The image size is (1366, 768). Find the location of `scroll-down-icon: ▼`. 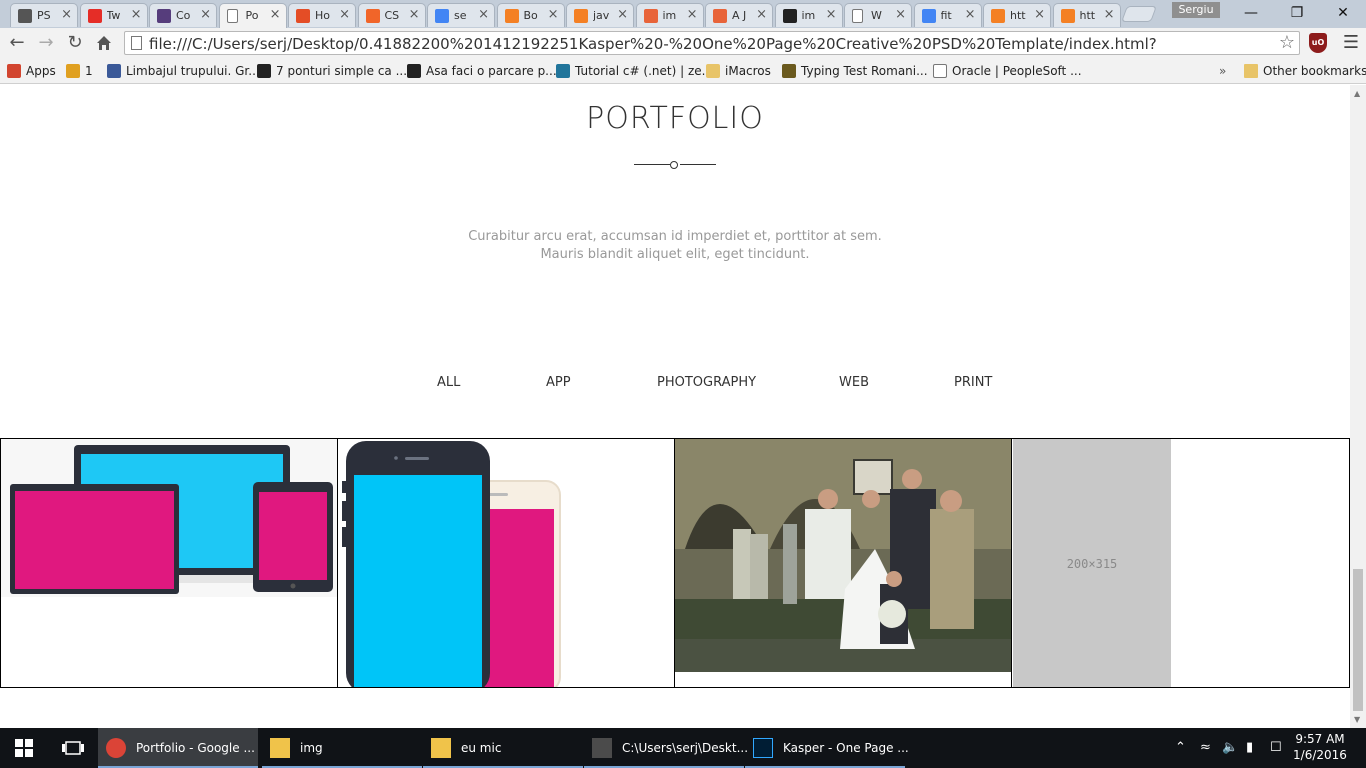

scroll-down-icon: ▼ is located at coordinates (1357, 719).